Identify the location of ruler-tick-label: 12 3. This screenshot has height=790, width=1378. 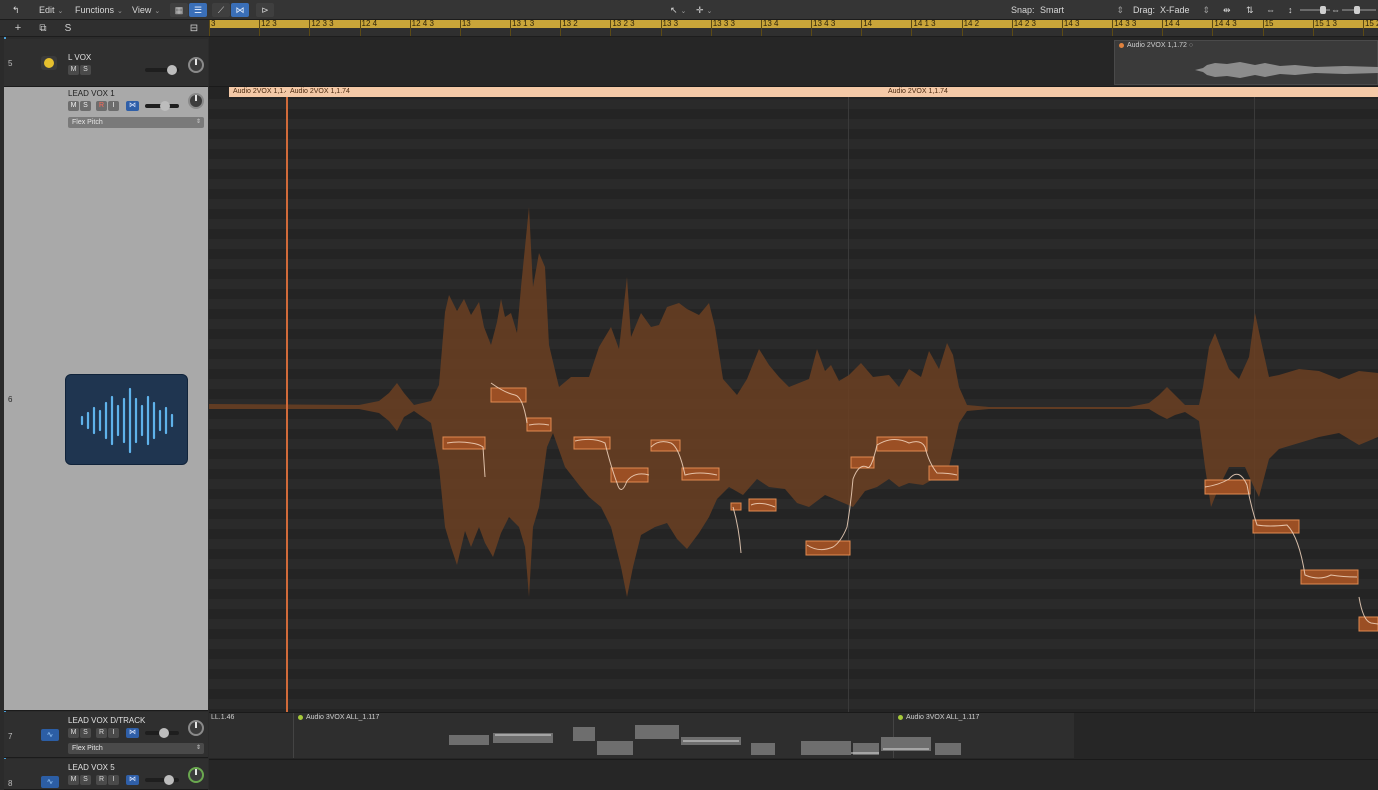
(269, 24).